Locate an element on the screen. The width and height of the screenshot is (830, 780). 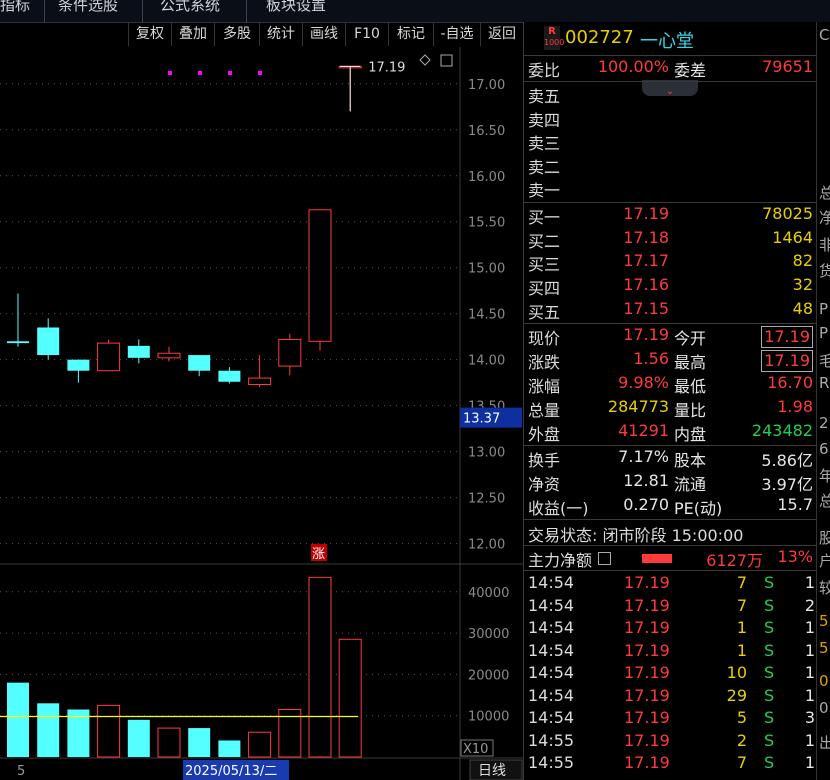
volume-tick-label: 30000 is located at coordinates (488, 634).